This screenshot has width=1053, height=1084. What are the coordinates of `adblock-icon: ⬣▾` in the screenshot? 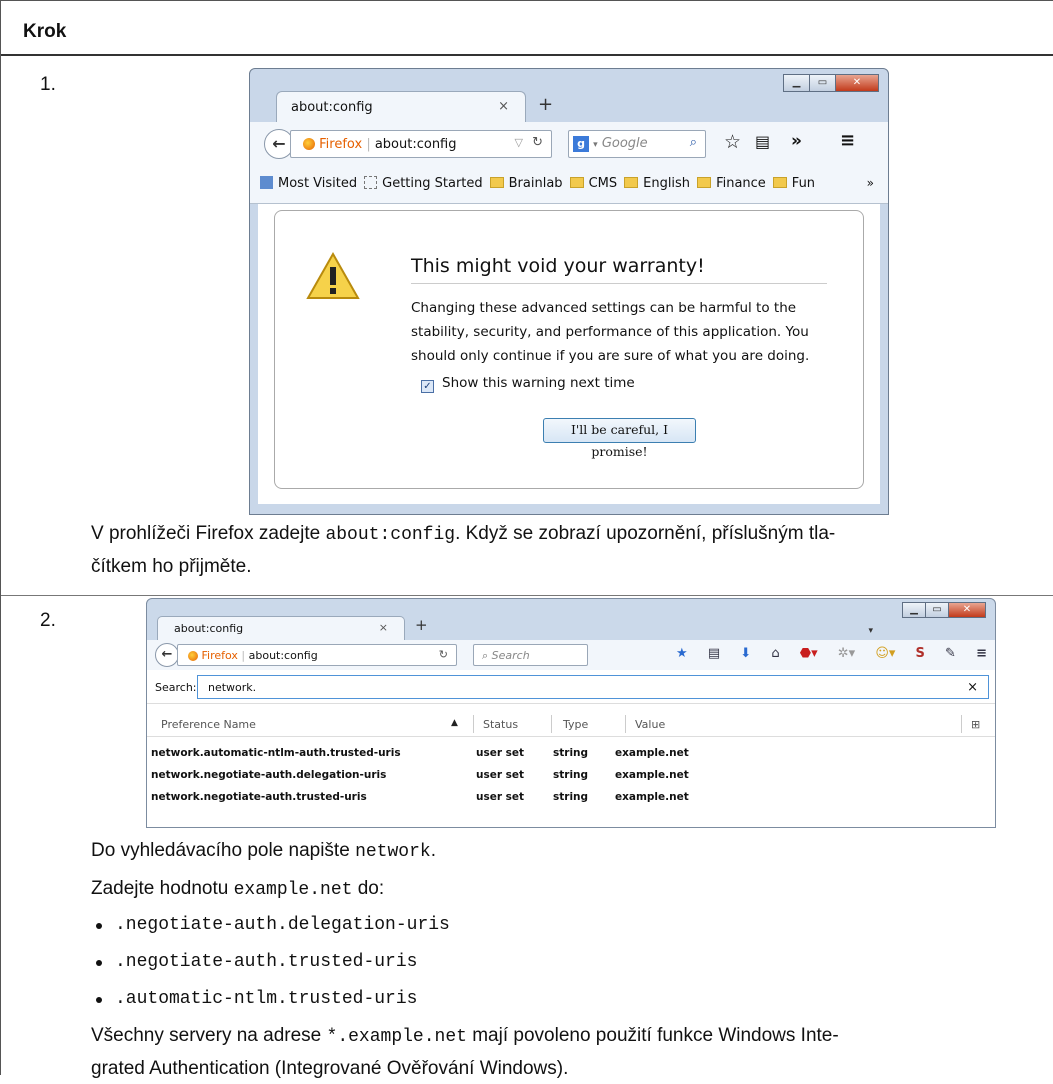 It's located at (809, 653).